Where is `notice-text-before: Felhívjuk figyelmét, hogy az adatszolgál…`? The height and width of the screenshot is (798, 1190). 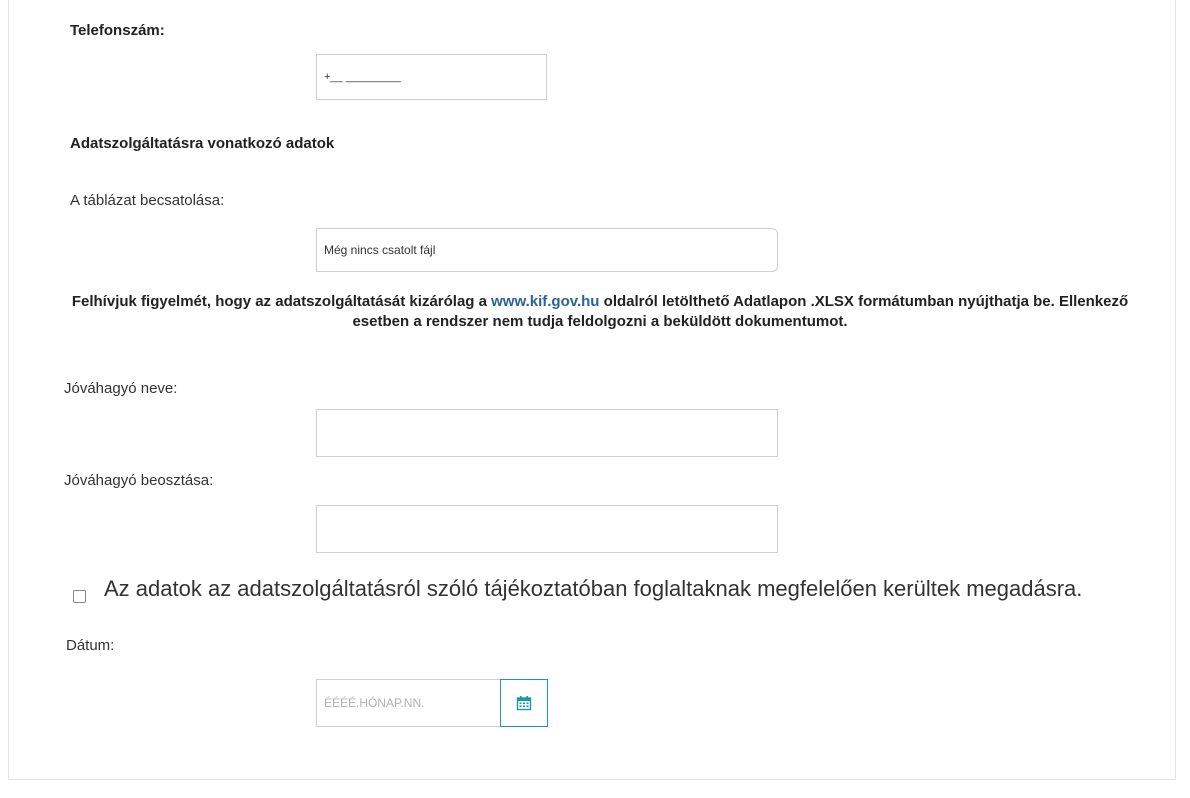
notice-text-before: Felhívjuk figyelmét, hogy az adatszolgál… is located at coordinates (281, 301).